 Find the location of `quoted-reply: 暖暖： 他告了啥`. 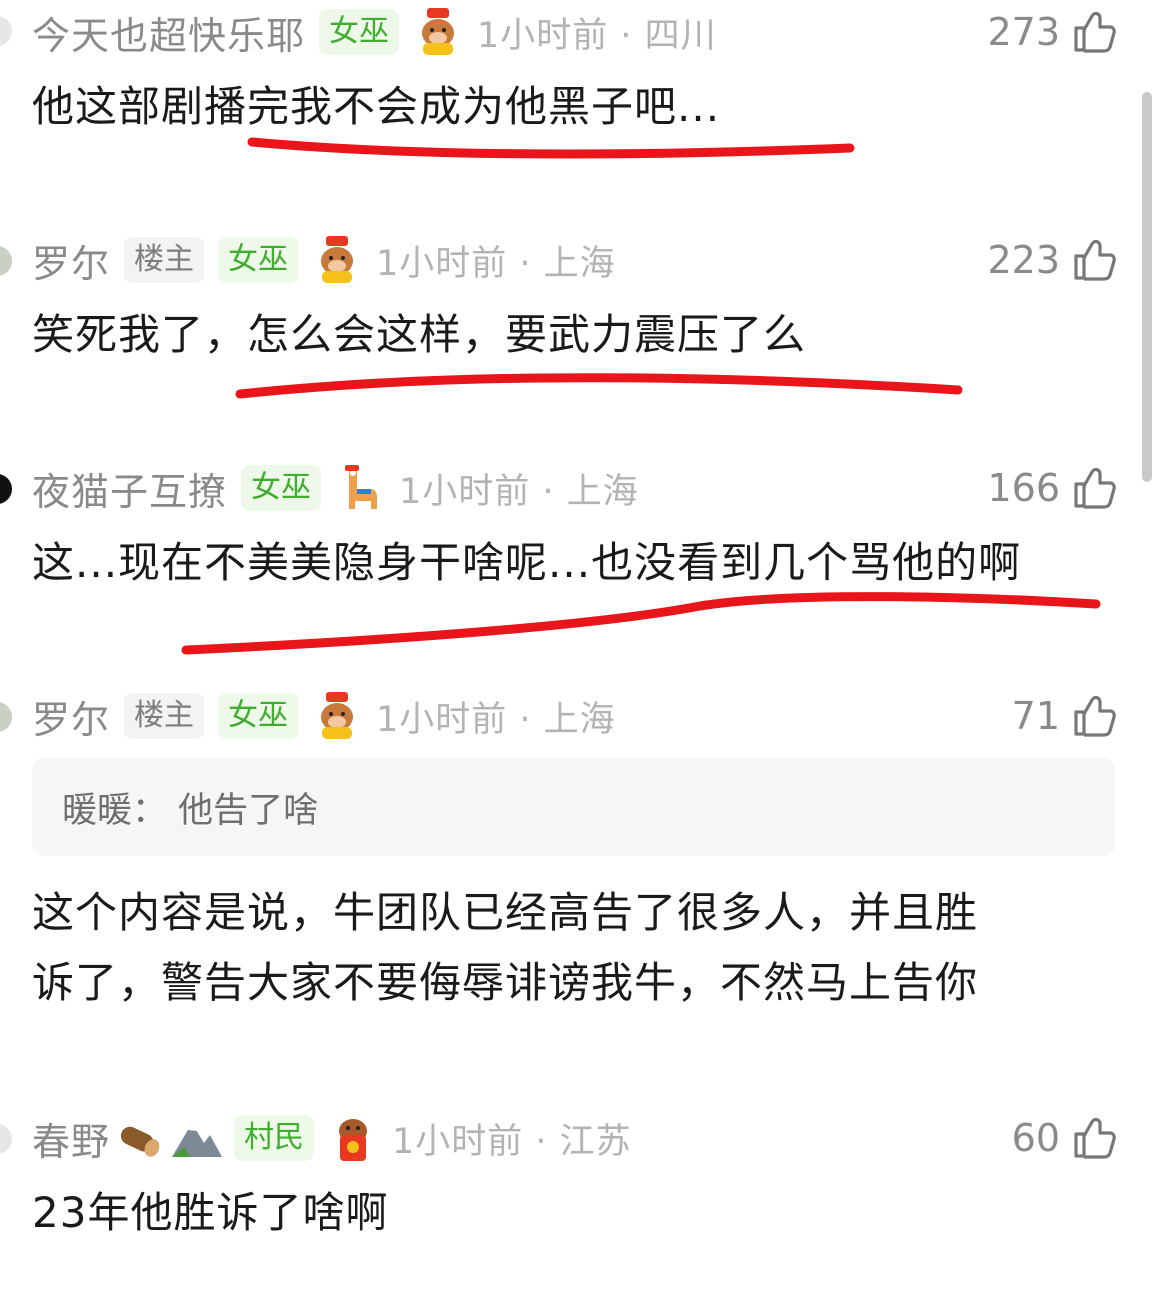

quoted-reply: 暖暖： 他告了啥 is located at coordinates (573, 807).